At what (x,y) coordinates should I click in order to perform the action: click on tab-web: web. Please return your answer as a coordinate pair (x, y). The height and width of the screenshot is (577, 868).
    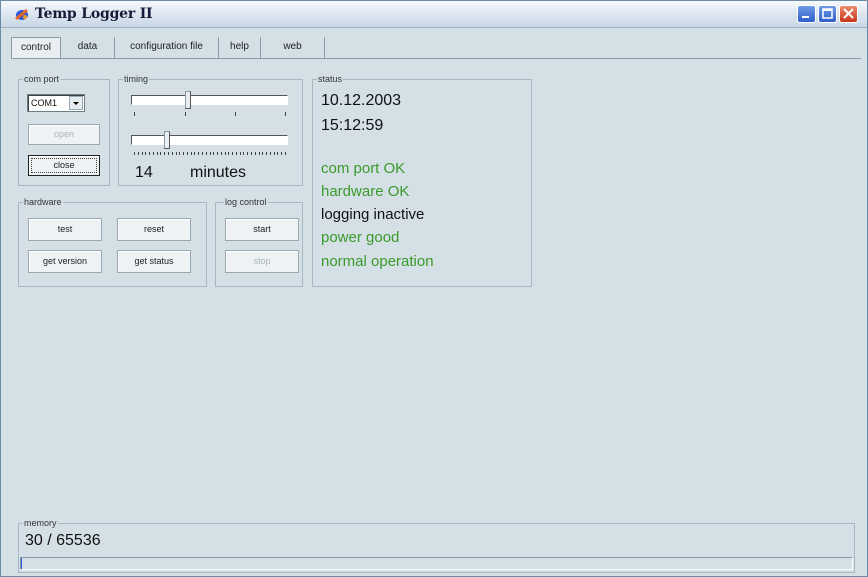
    Looking at the image, I should click on (293, 47).